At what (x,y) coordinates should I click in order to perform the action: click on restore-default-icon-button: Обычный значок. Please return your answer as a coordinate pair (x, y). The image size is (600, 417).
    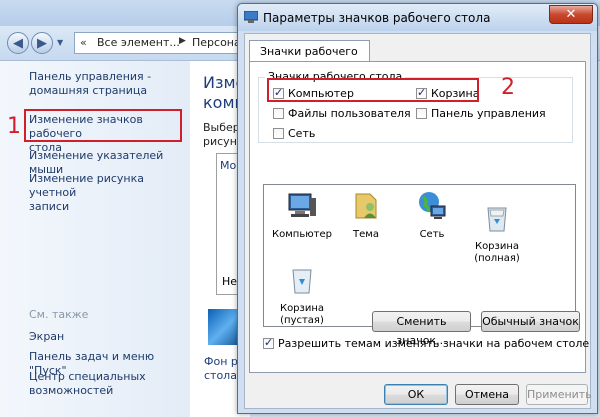
    Looking at the image, I should click on (530, 321).